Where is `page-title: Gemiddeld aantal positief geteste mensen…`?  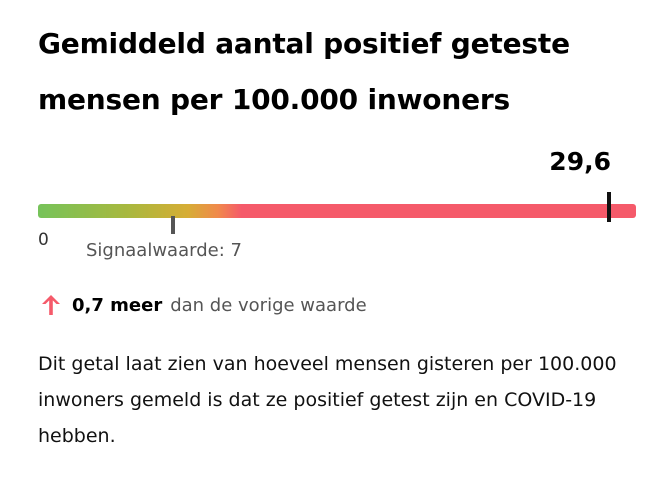
page-title: Gemiddeld aantal positief geteste mensen… is located at coordinates (304, 71).